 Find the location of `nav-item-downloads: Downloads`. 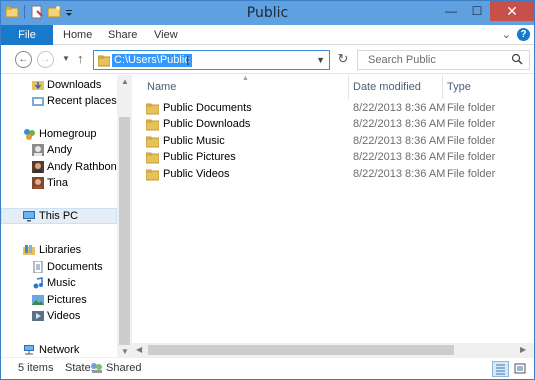

nav-item-downloads: Downloads is located at coordinates (59, 85).